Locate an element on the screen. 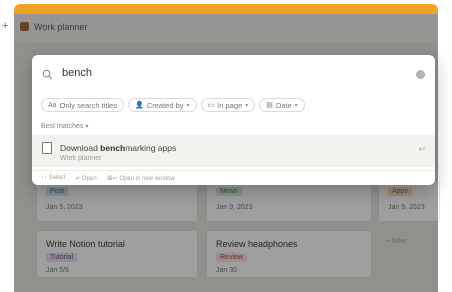  text-icon: Aa is located at coordinates (52, 105).